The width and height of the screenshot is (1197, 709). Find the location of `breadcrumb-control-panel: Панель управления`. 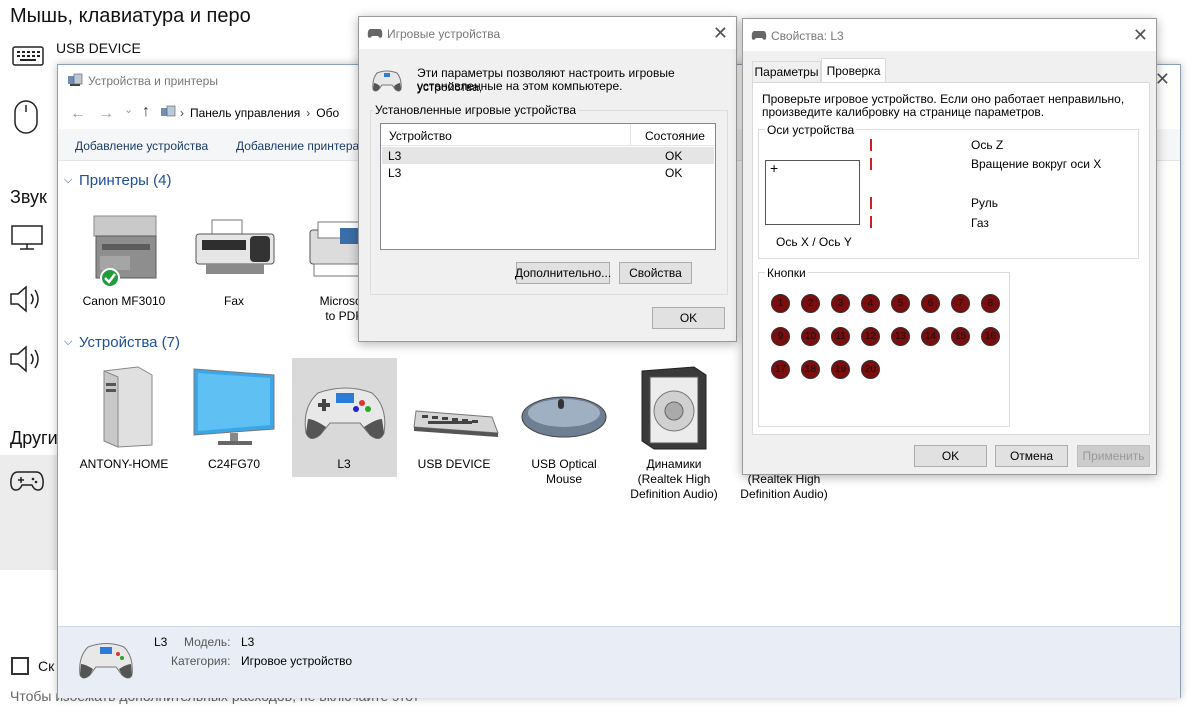

breadcrumb-control-panel: Панель управления is located at coordinates (245, 113).